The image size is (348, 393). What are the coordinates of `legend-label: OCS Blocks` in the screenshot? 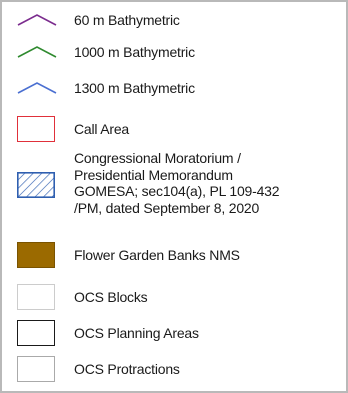 It's located at (111, 297).